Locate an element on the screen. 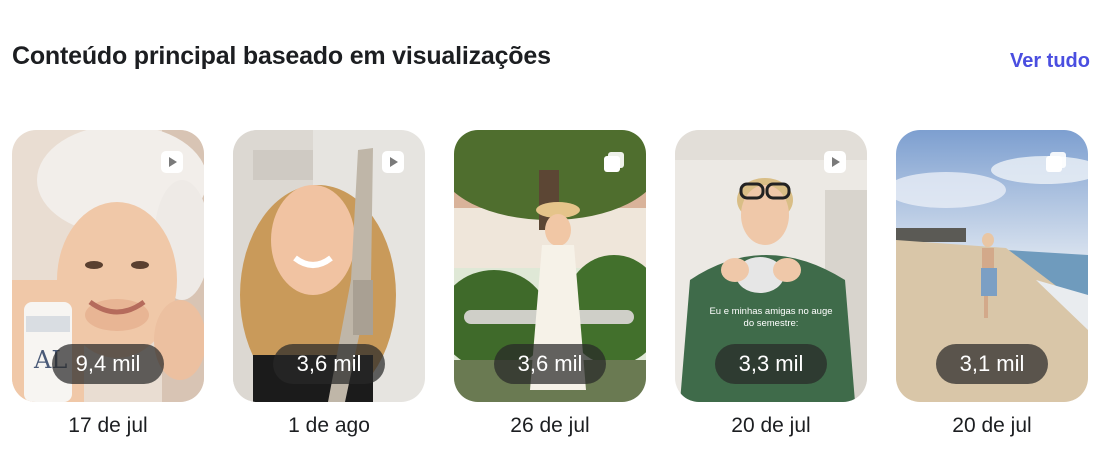 The image size is (1100, 449). post-card: AL 9,4 mil 17 de jul is located at coordinates (108, 284).